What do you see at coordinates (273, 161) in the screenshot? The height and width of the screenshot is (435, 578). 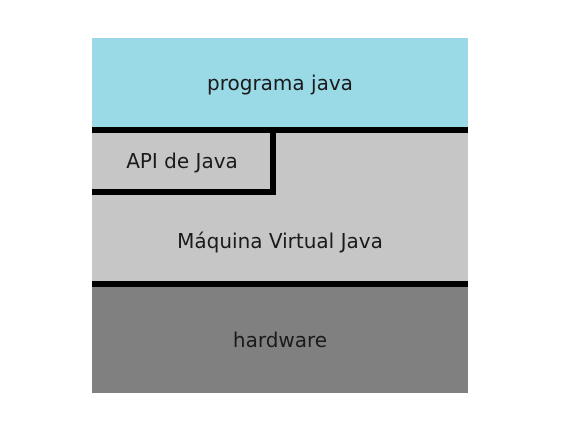 I see `divider-api-right` at bounding box center [273, 161].